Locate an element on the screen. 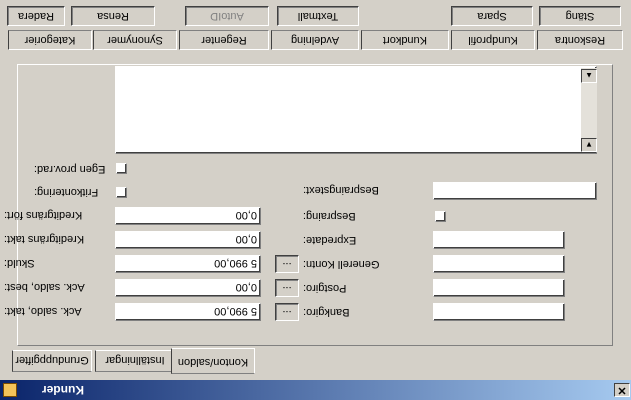 This screenshot has width=631, height=400. label-ack-saldo-takt: Ack. saldo, takt: is located at coordinates (43, 311).